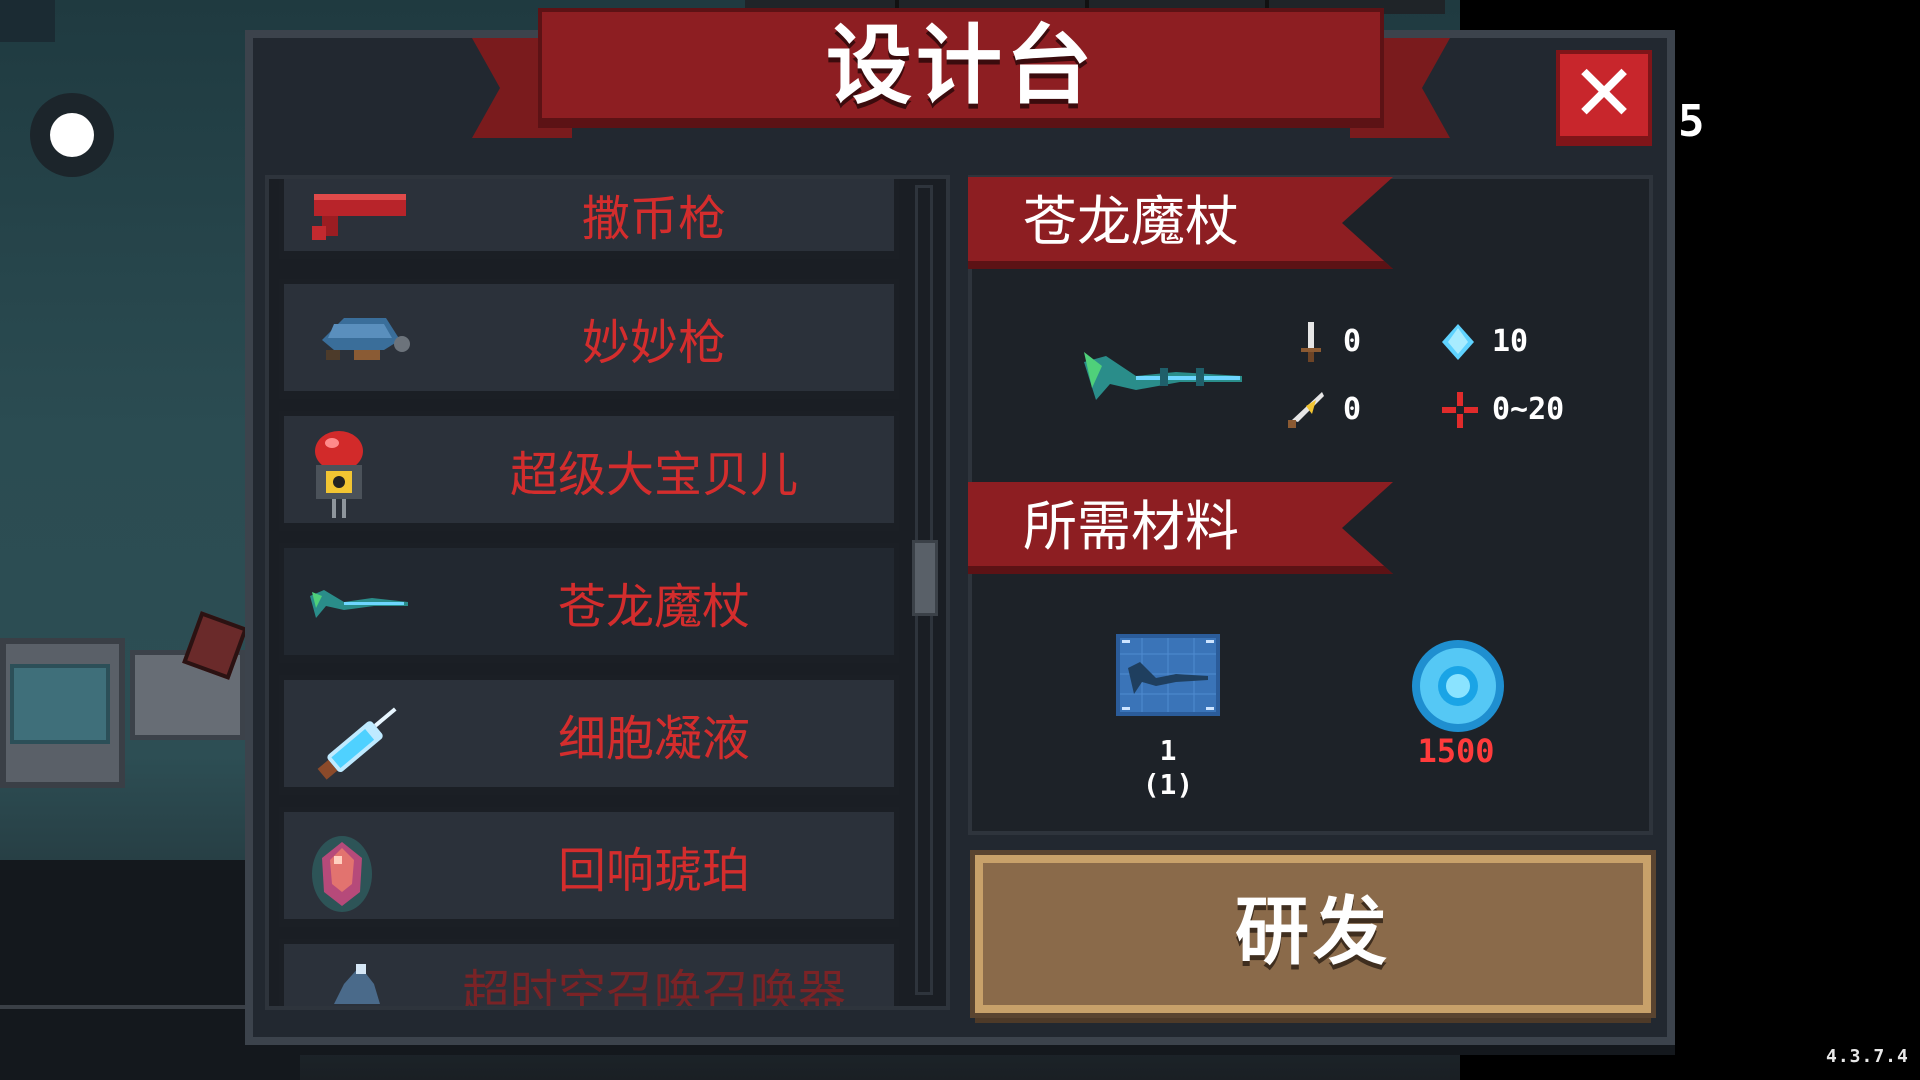 This screenshot has width=1920, height=1080. Describe the element at coordinates (1311, 342) in the screenshot. I see `sword-icon` at that location.